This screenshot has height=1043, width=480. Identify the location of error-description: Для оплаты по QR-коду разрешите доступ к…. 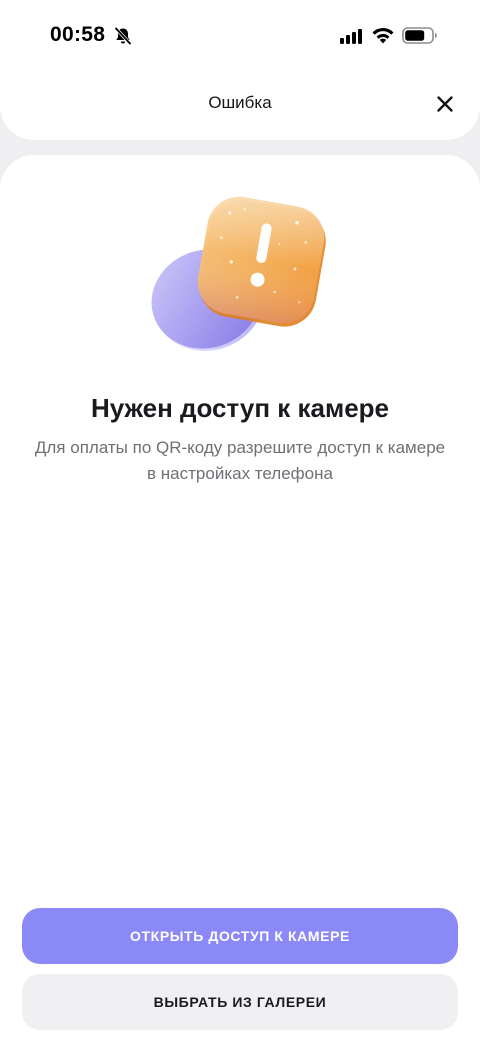
(240, 461).